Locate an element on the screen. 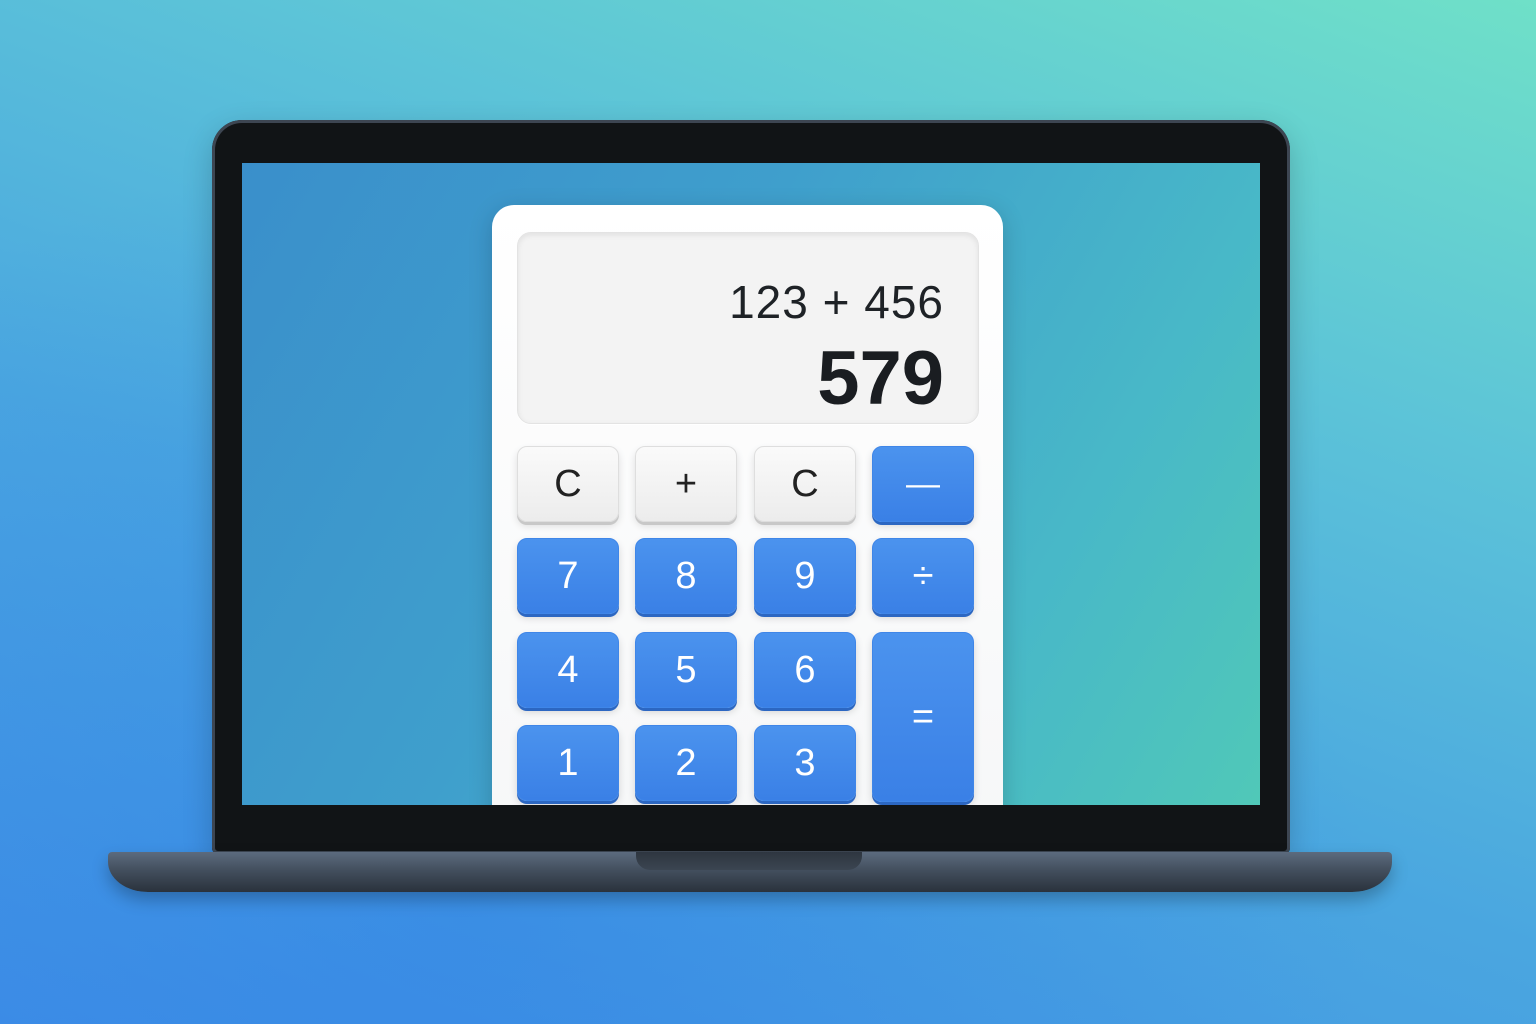  digit-2-button: 2 is located at coordinates (686, 763).